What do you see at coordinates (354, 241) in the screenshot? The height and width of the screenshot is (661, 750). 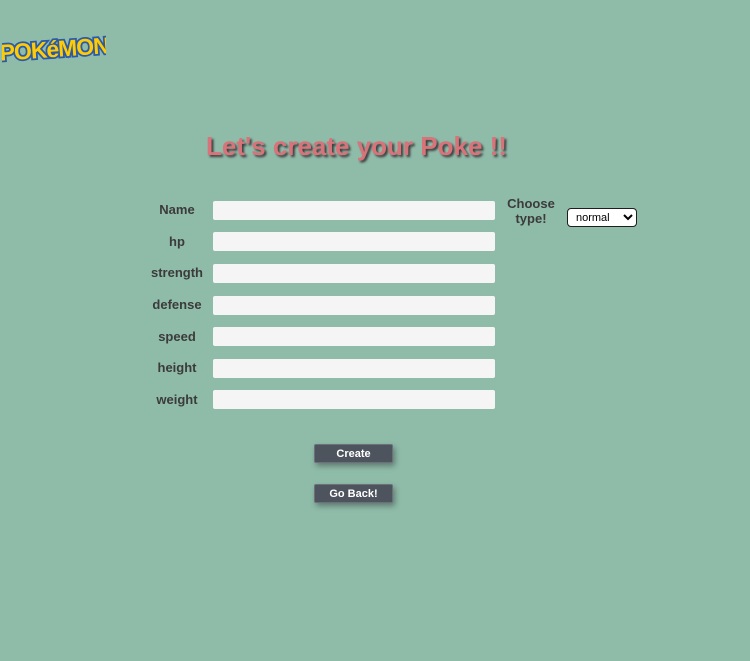 I see `hp-input` at bounding box center [354, 241].